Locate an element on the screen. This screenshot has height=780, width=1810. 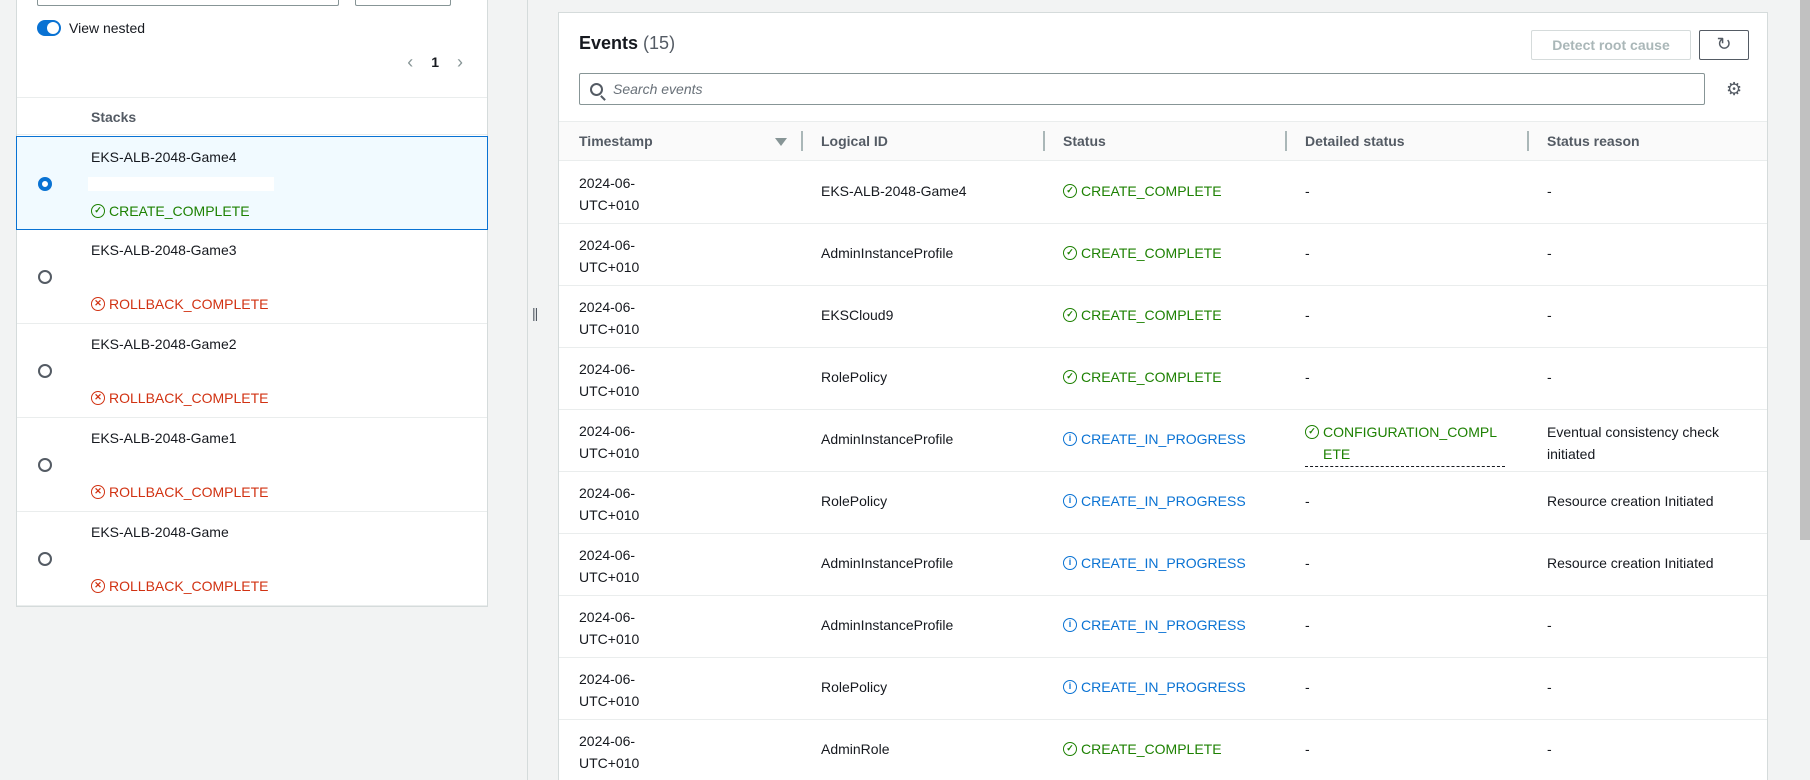
gear-icon: ⚙ is located at coordinates (1734, 89).